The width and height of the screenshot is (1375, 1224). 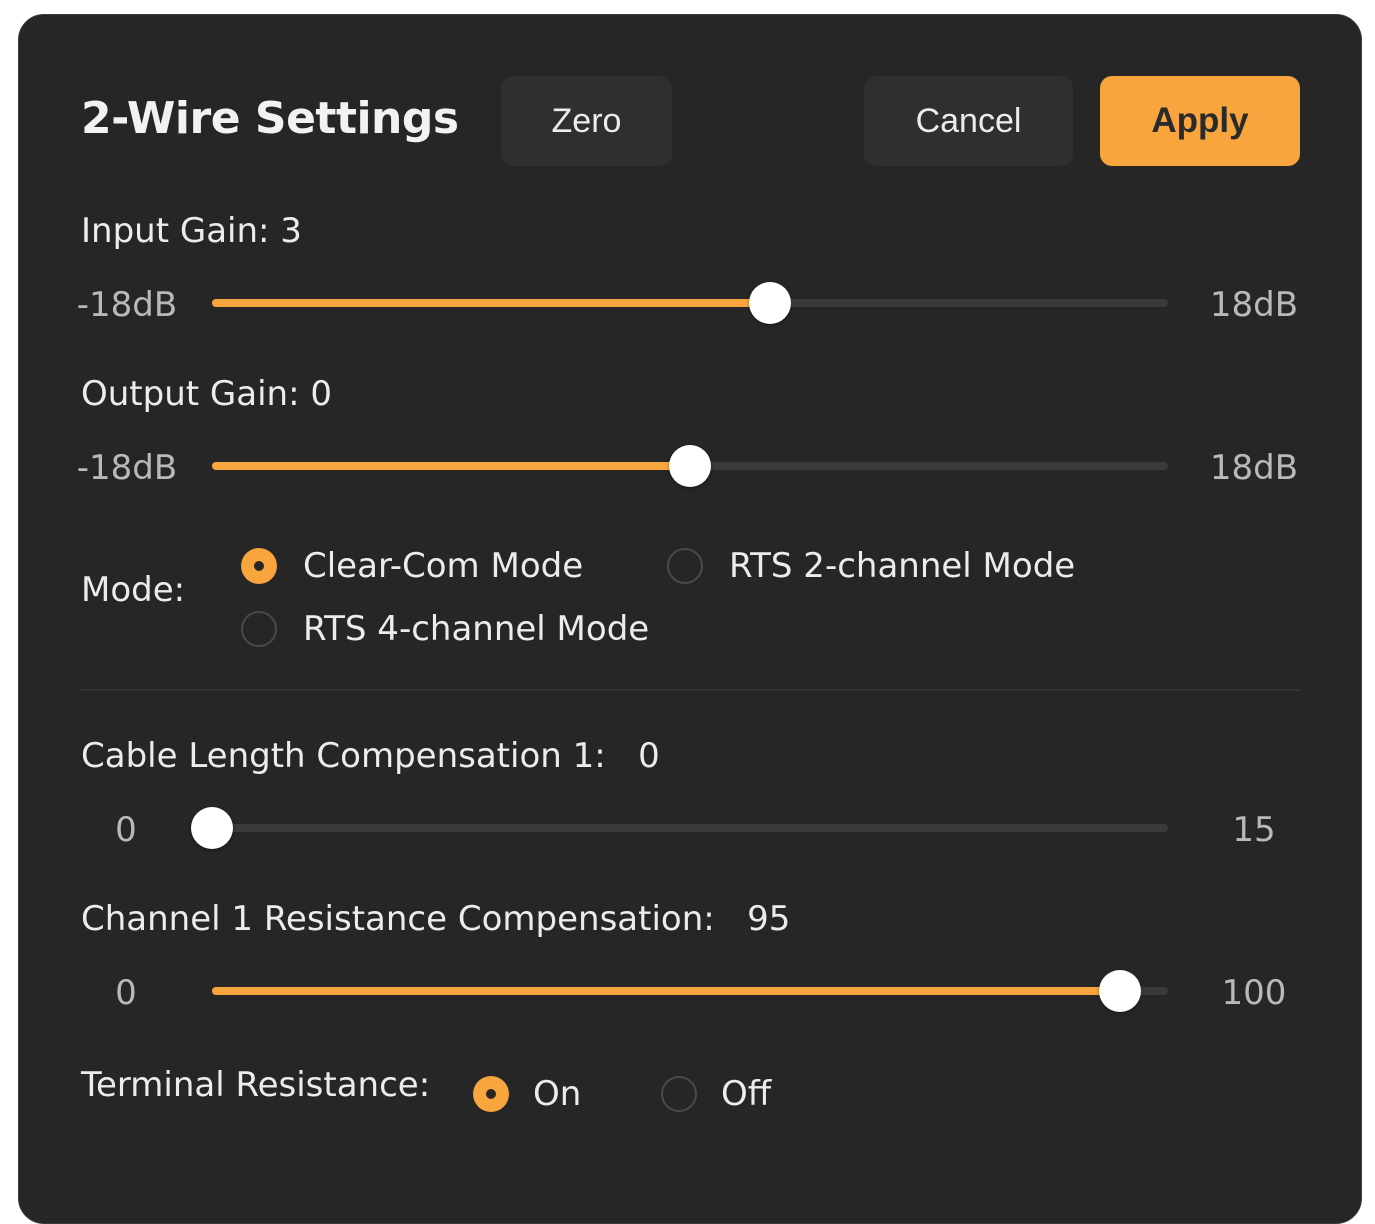 What do you see at coordinates (270, 118) in the screenshot?
I see `dialog-title: 2-Wire Settings` at bounding box center [270, 118].